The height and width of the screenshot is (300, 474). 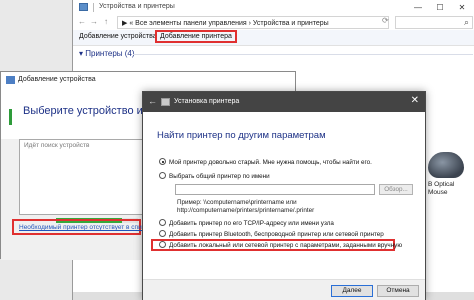 What do you see at coordinates (162, 233) in the screenshot?
I see `radio-bluetooth-wireless` at bounding box center [162, 233].